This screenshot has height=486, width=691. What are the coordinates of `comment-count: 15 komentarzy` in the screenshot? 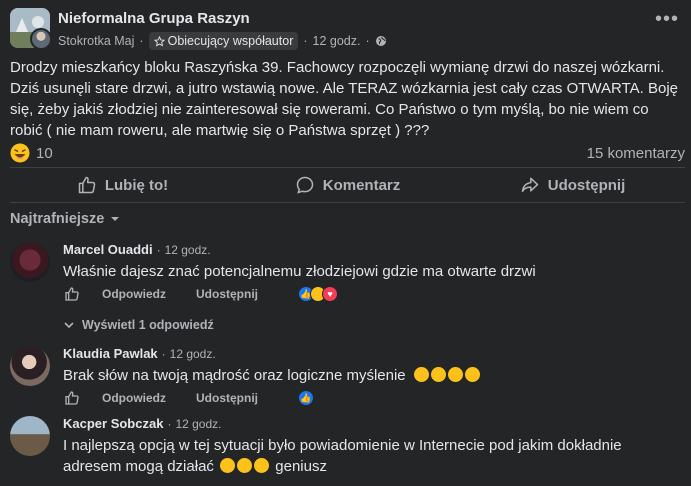 It's located at (636, 153).